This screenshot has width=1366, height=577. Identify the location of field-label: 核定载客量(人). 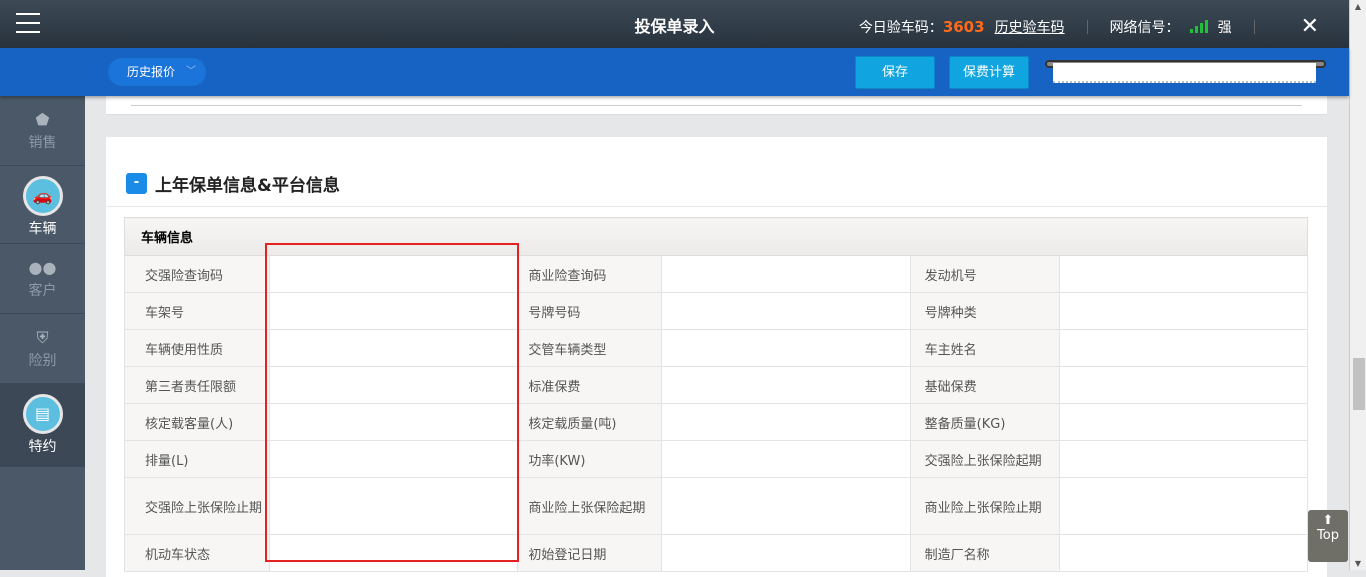
(197, 422).